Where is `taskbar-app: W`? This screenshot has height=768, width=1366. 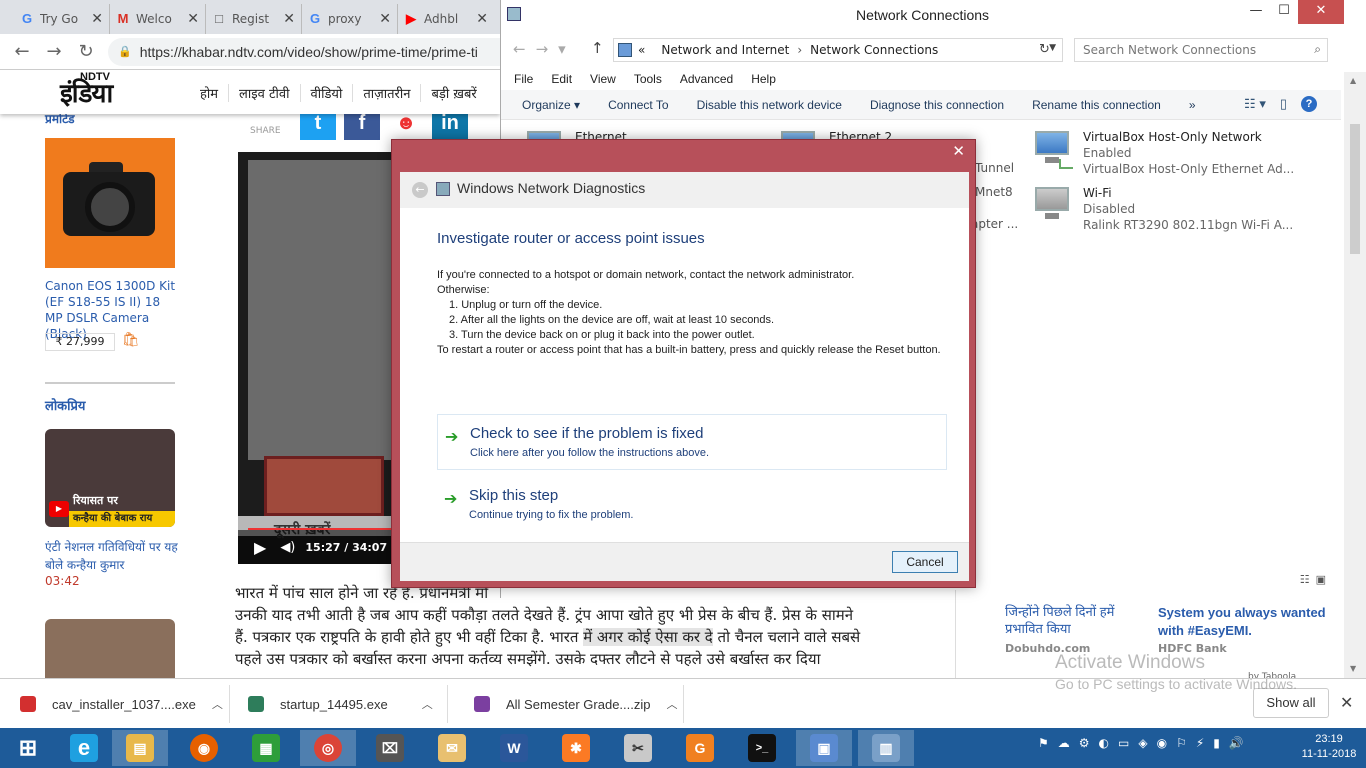 taskbar-app: W is located at coordinates (514, 748).